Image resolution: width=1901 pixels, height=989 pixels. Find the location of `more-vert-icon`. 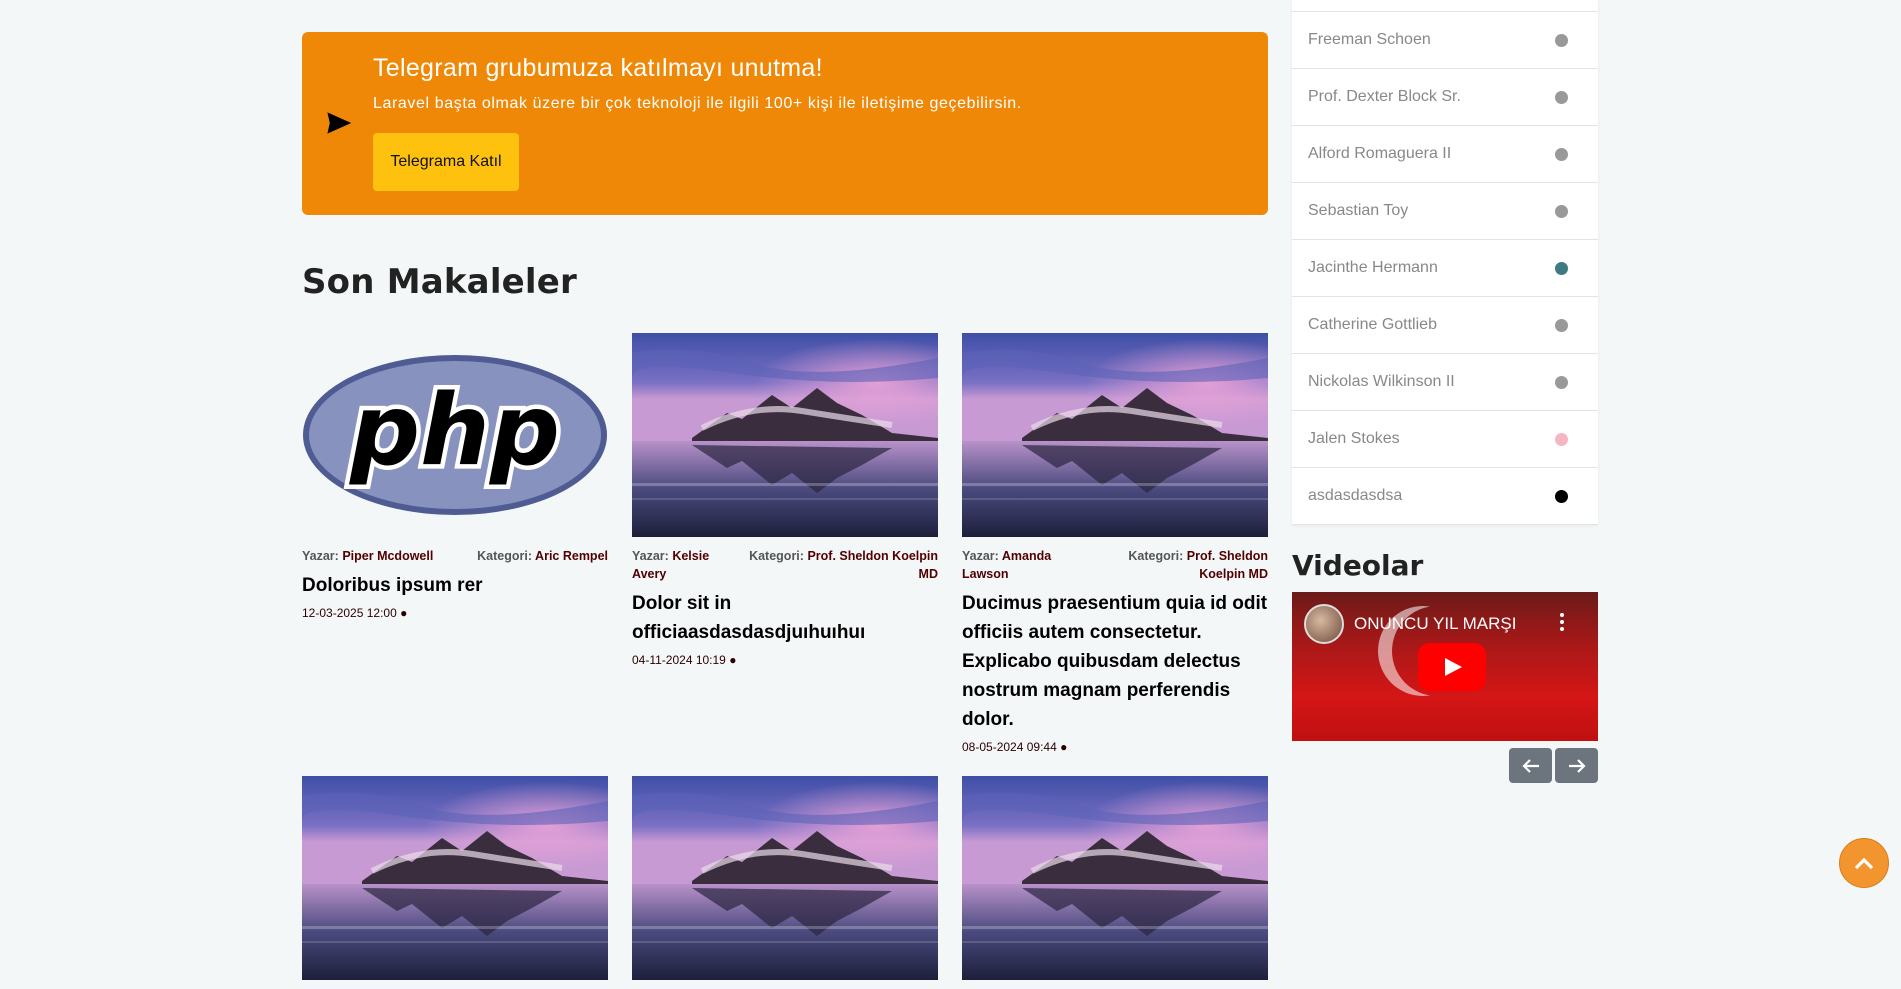

more-vert-icon is located at coordinates (1562, 622).